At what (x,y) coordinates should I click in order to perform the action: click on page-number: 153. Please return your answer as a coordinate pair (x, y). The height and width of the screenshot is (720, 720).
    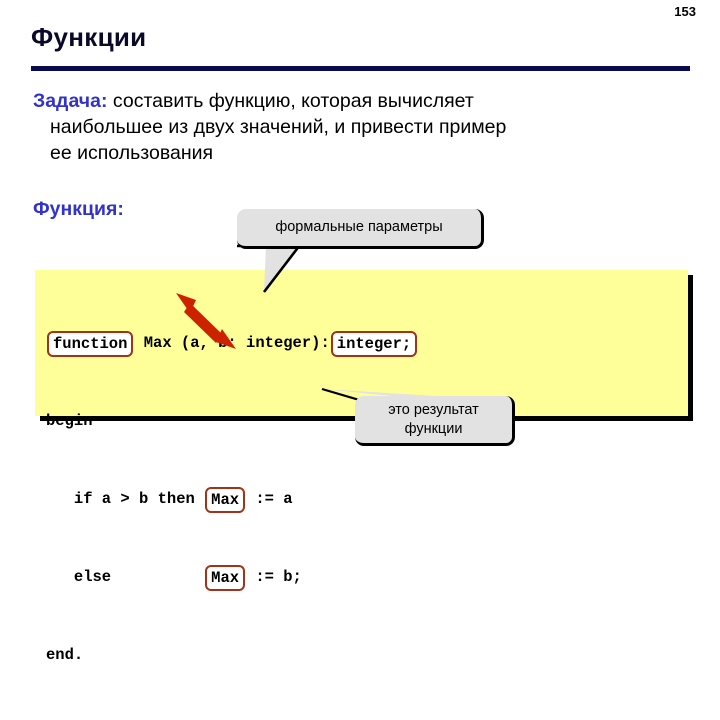
    Looking at the image, I should click on (685, 11).